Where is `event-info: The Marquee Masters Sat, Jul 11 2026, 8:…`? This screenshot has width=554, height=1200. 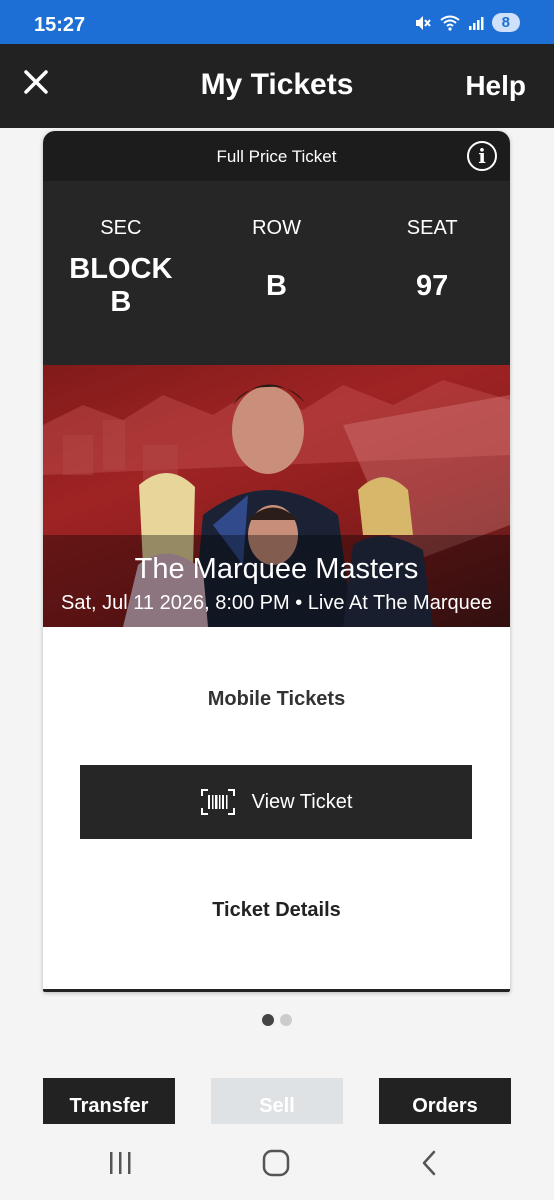
event-info: The Marquee Masters Sat, Jul 11 2026, 8:… is located at coordinates (276, 583).